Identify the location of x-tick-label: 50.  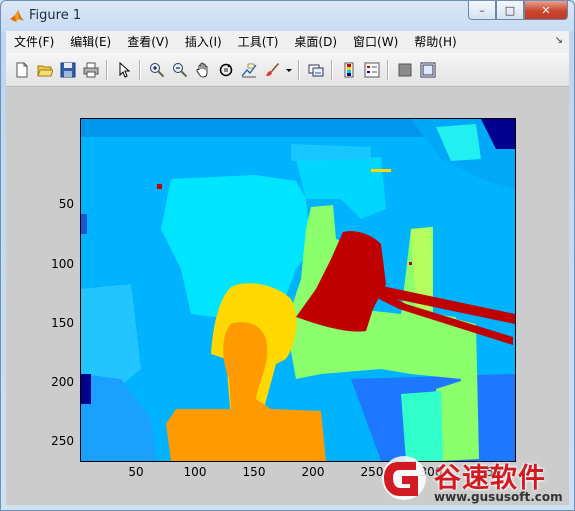
(136, 472).